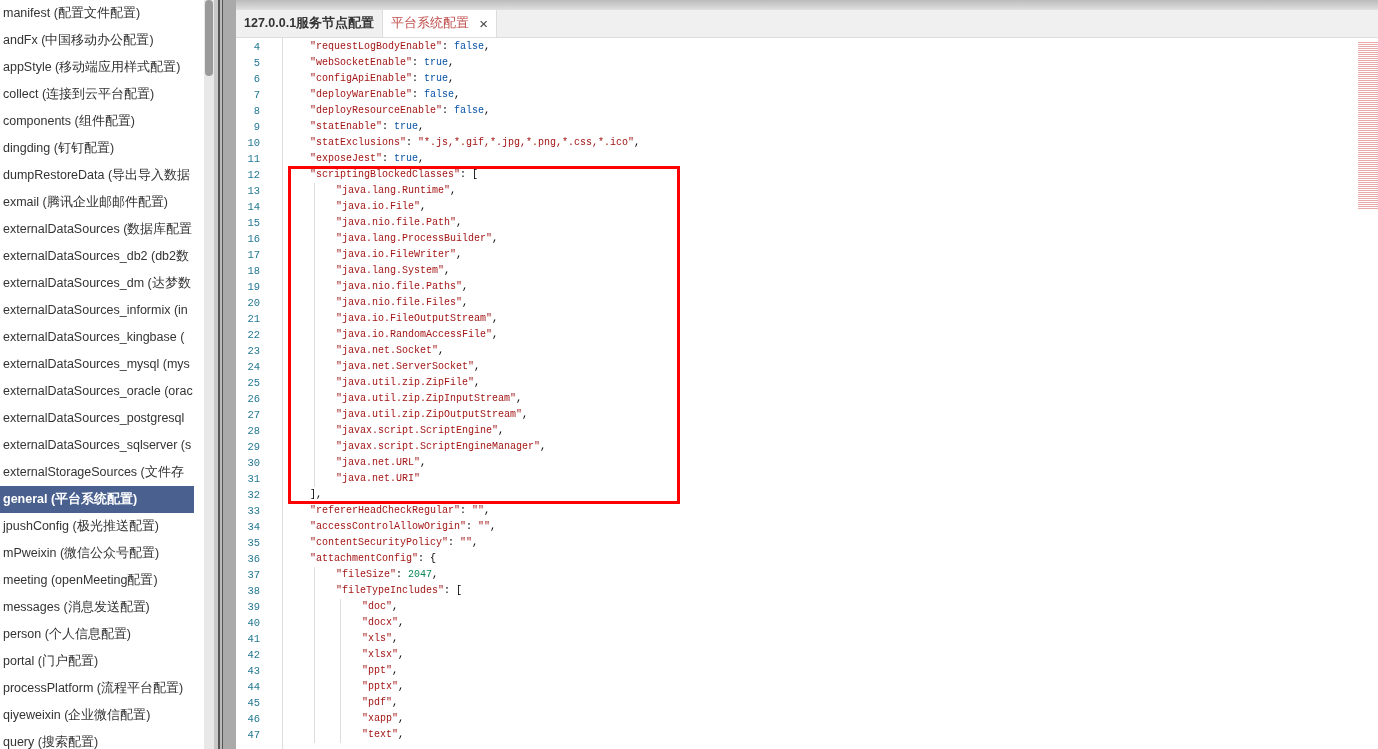  Describe the element at coordinates (380, 703) in the screenshot. I see `code-line: "pdf",` at that location.